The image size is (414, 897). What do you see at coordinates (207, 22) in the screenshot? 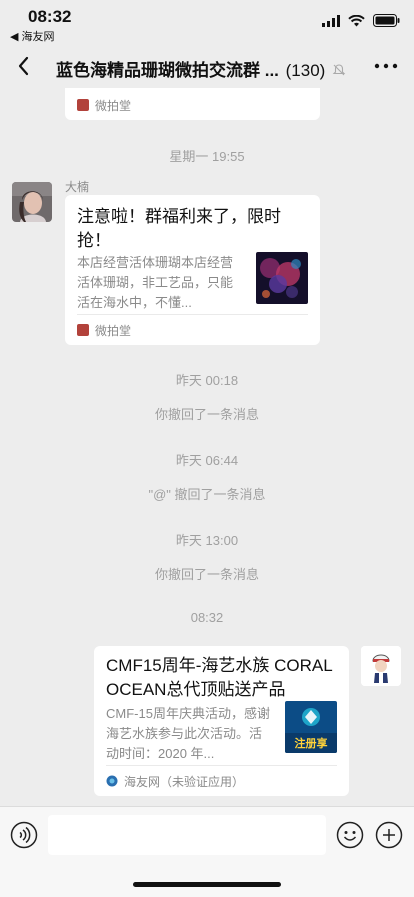
I see `status-bar: 08:32 ◀ 海友网` at bounding box center [207, 22].